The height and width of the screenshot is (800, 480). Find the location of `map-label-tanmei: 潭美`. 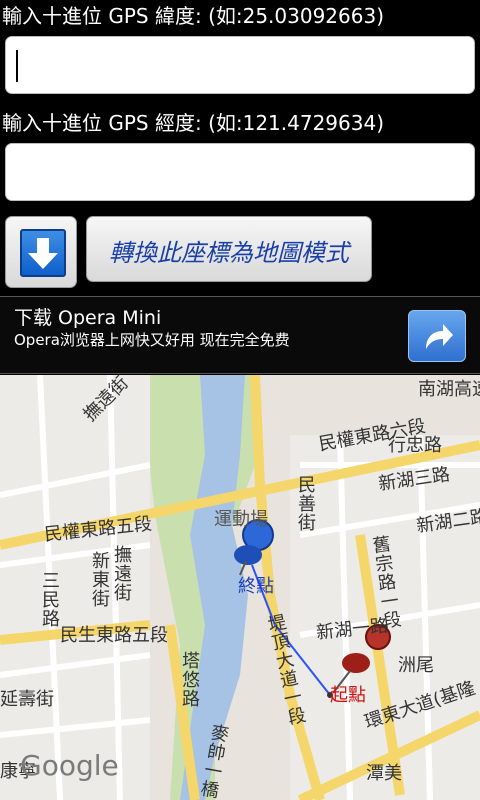

map-label-tanmei: 潭美 is located at coordinates (384, 773).